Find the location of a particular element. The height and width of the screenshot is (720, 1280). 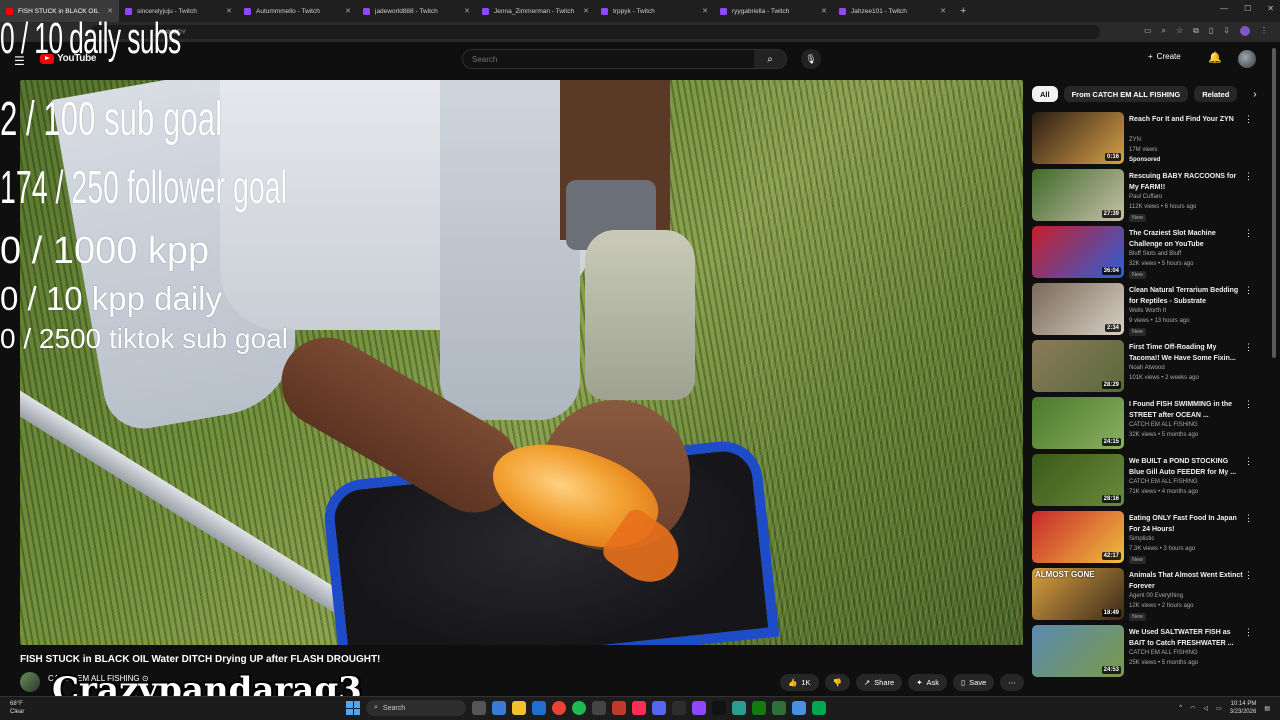

browser-tab: jadeworld888 - Twitch ✕ is located at coordinates (416, 11).